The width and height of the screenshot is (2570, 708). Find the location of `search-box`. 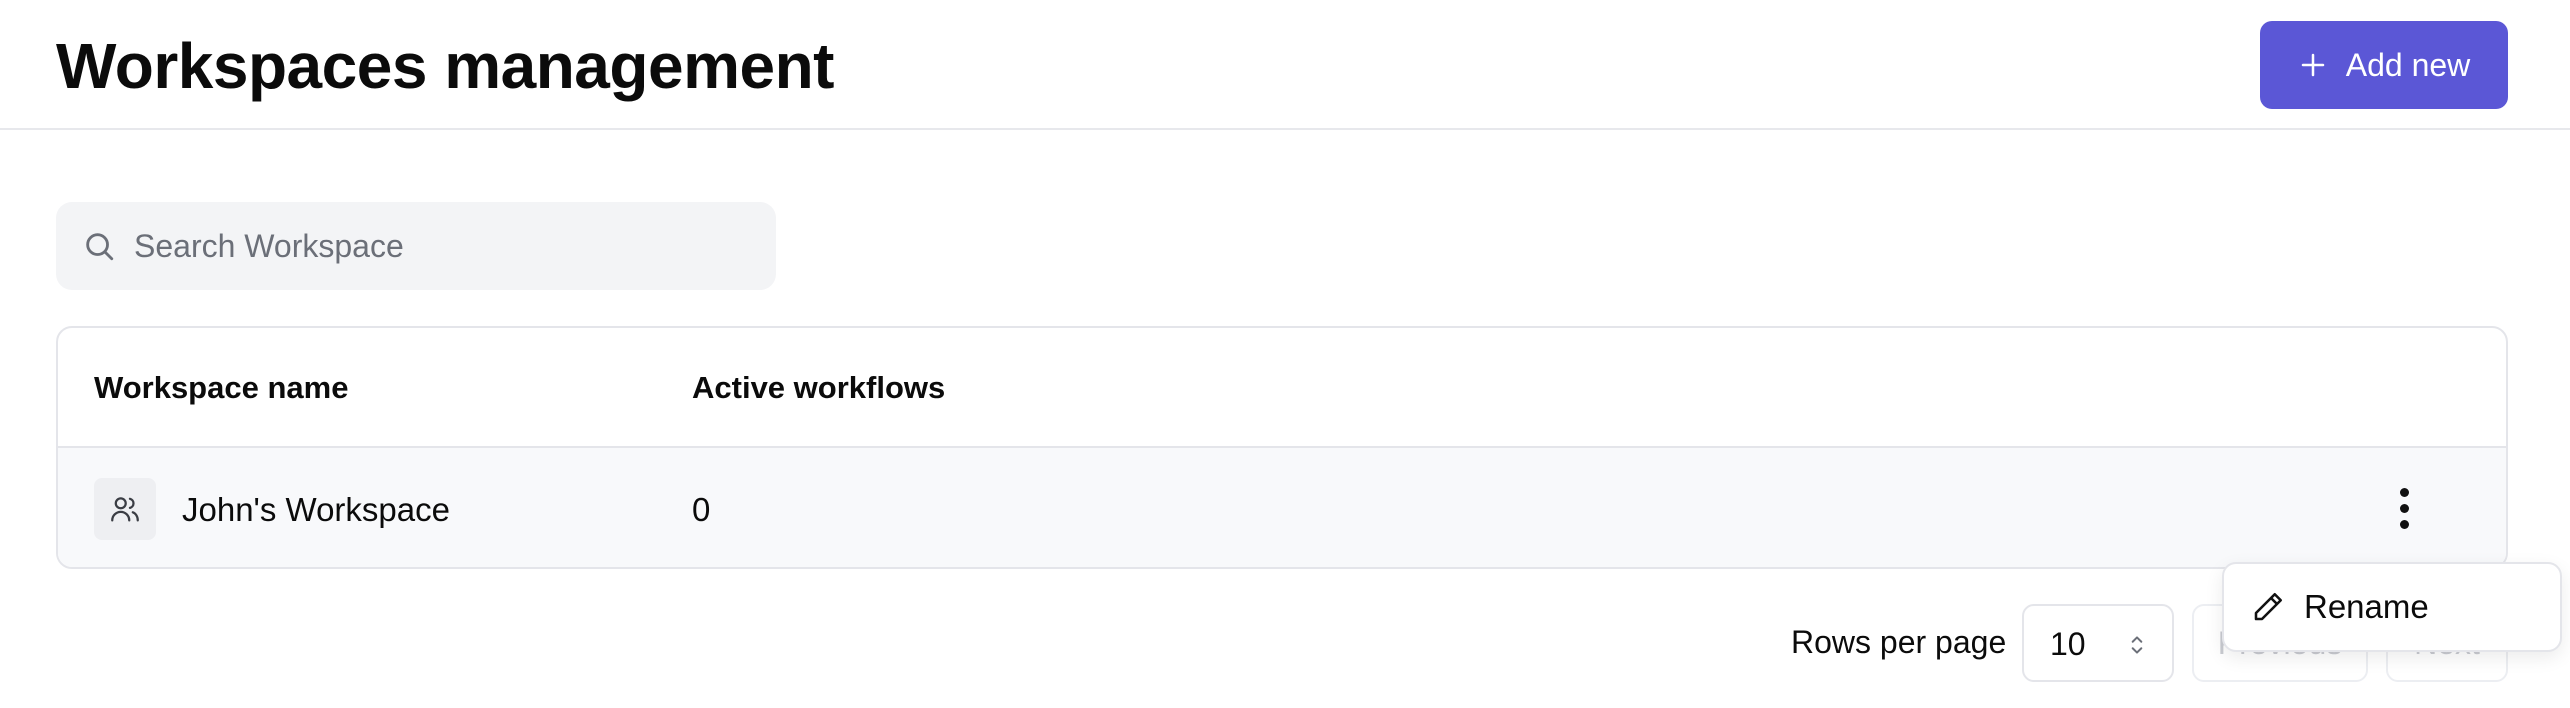

search-box is located at coordinates (416, 246).